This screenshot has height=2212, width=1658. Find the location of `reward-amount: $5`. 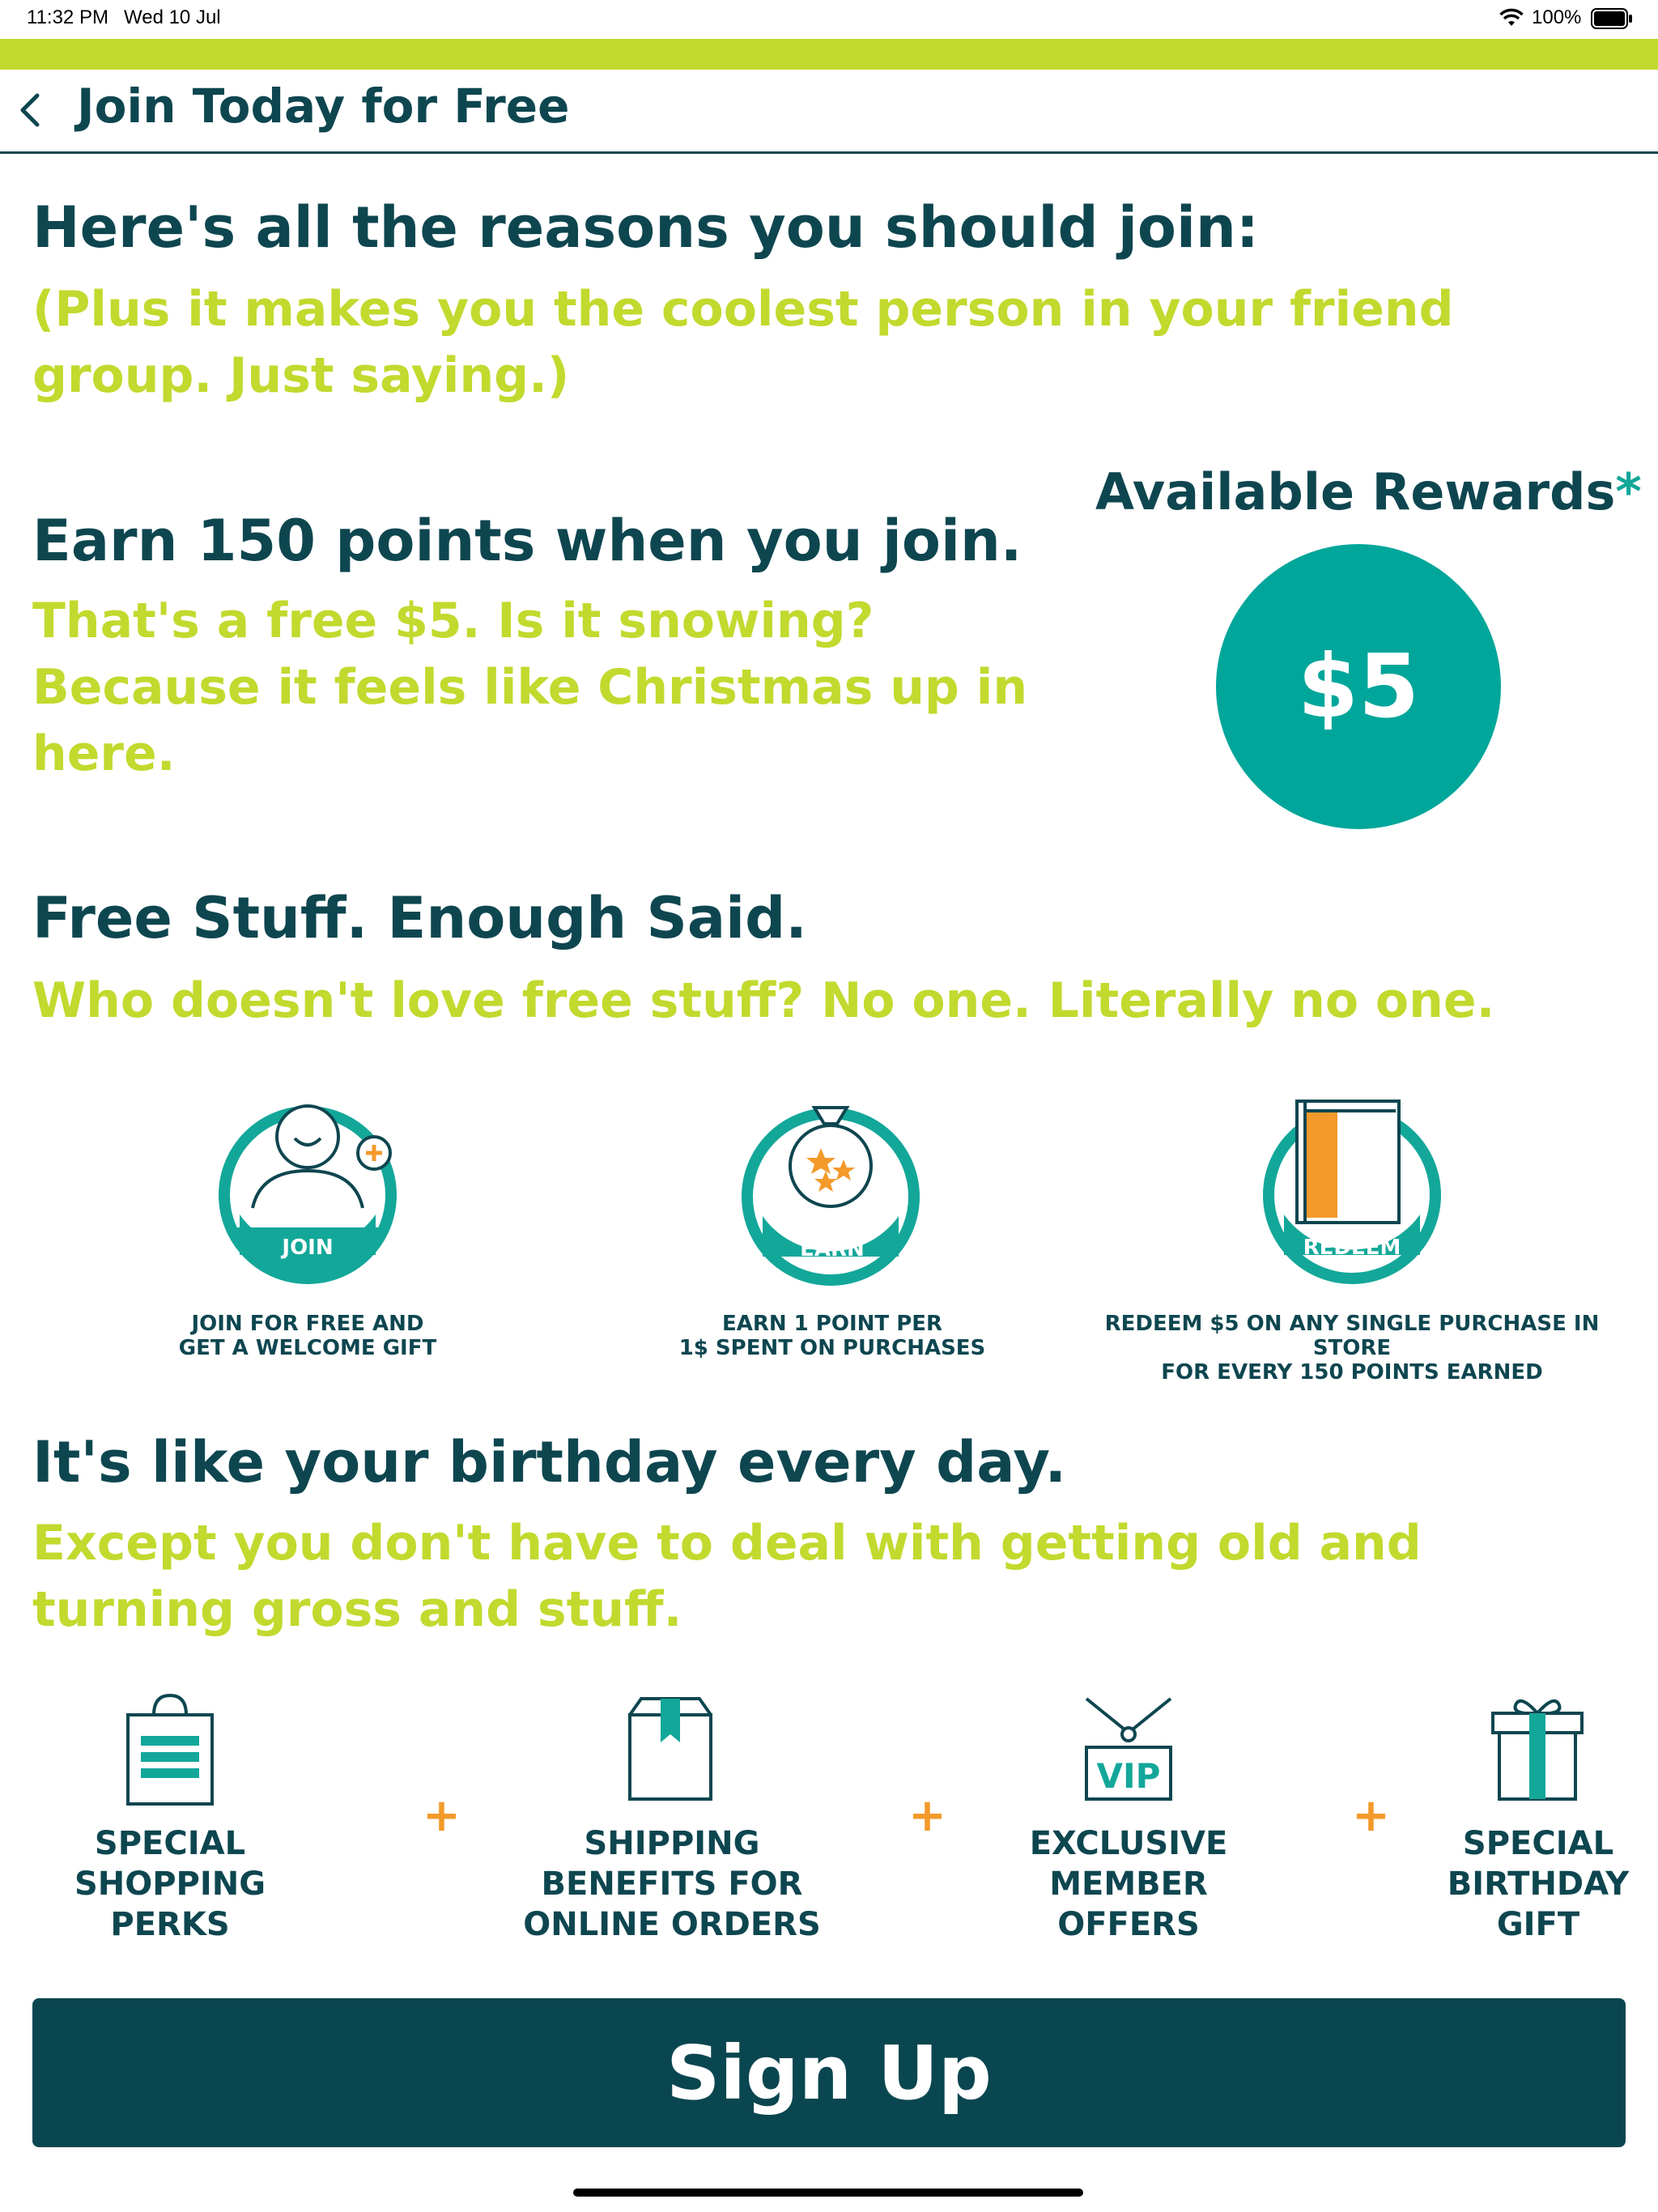

reward-amount: $5 is located at coordinates (1358, 687).